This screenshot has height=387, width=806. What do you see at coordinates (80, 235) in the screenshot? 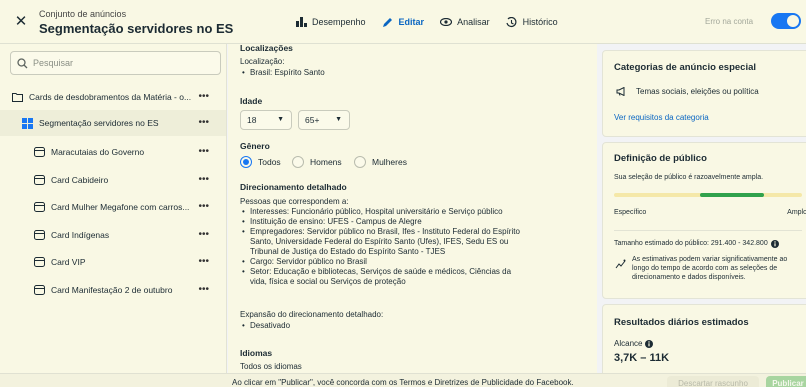
I see `sidebar-item-label: Card Indígenas` at bounding box center [80, 235].